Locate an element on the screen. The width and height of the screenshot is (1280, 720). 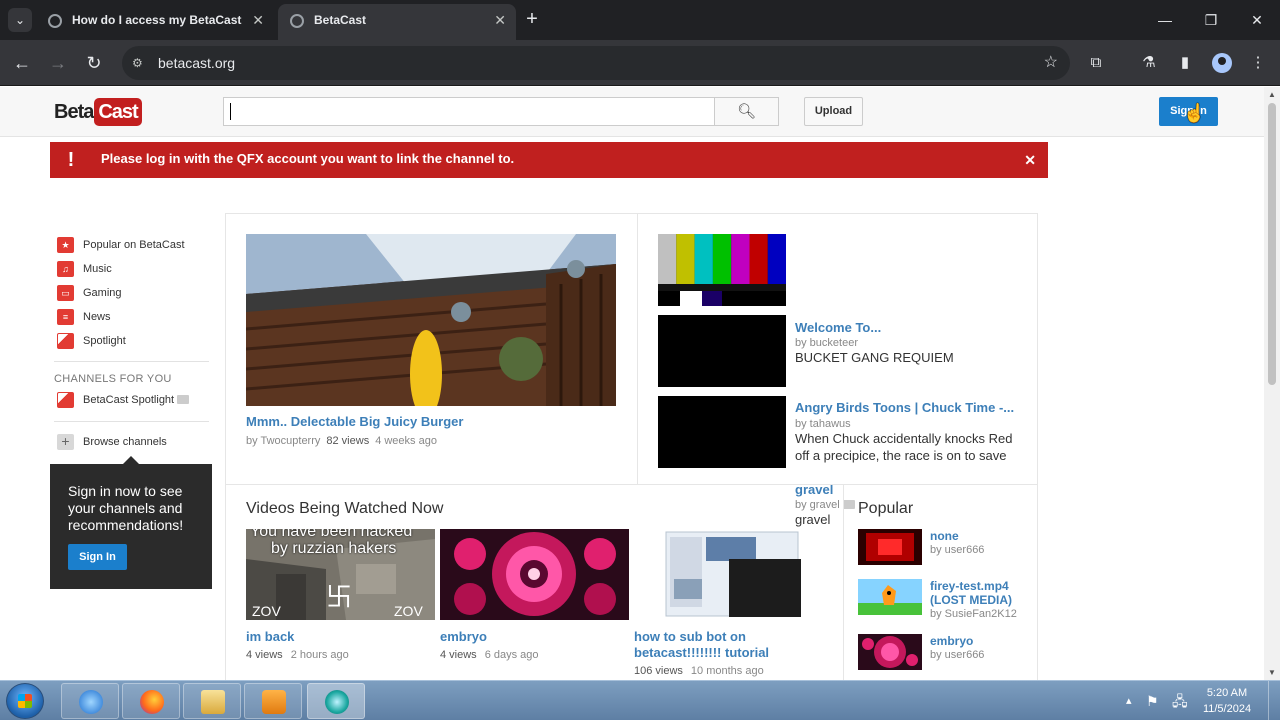
featured-video-title: Mmm.. Delectable Big Juicy Burger is located at coordinates (354, 421).